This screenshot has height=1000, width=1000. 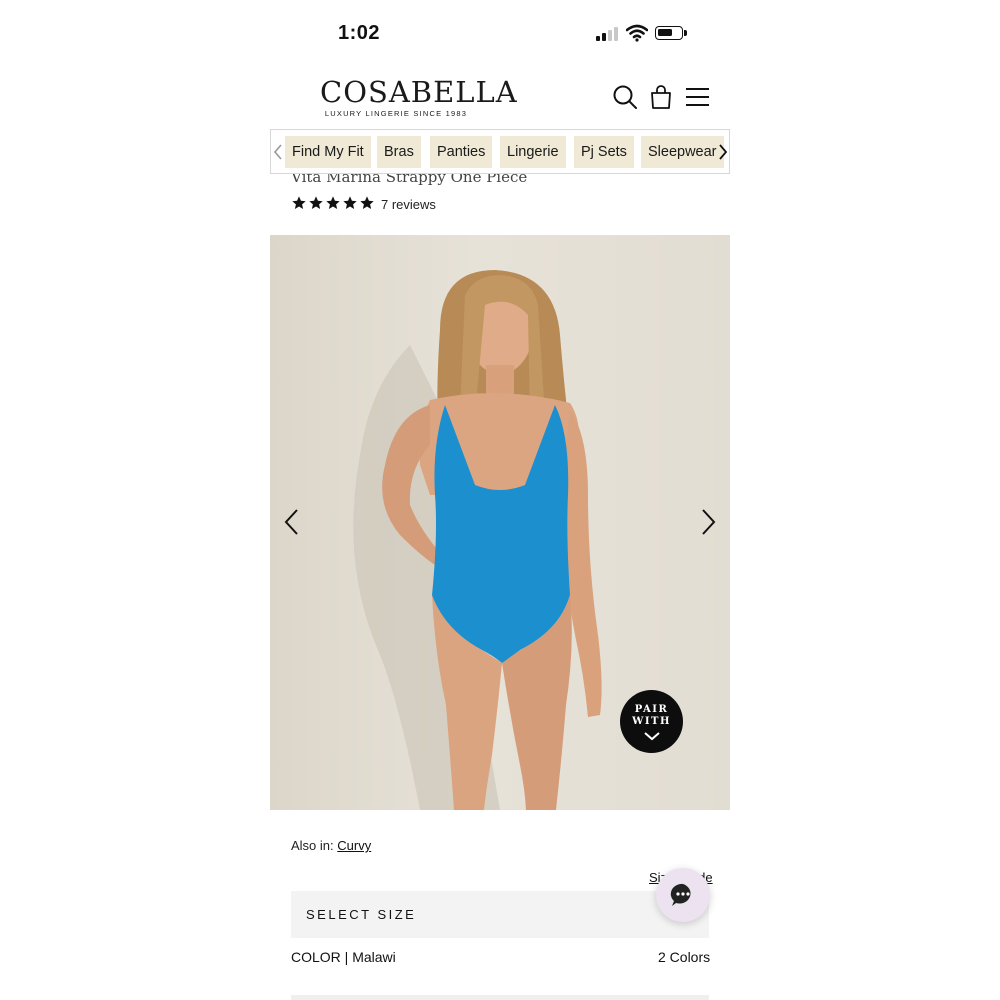 What do you see at coordinates (684, 957) in the screenshot?
I see `color-count: 2 Colors` at bounding box center [684, 957].